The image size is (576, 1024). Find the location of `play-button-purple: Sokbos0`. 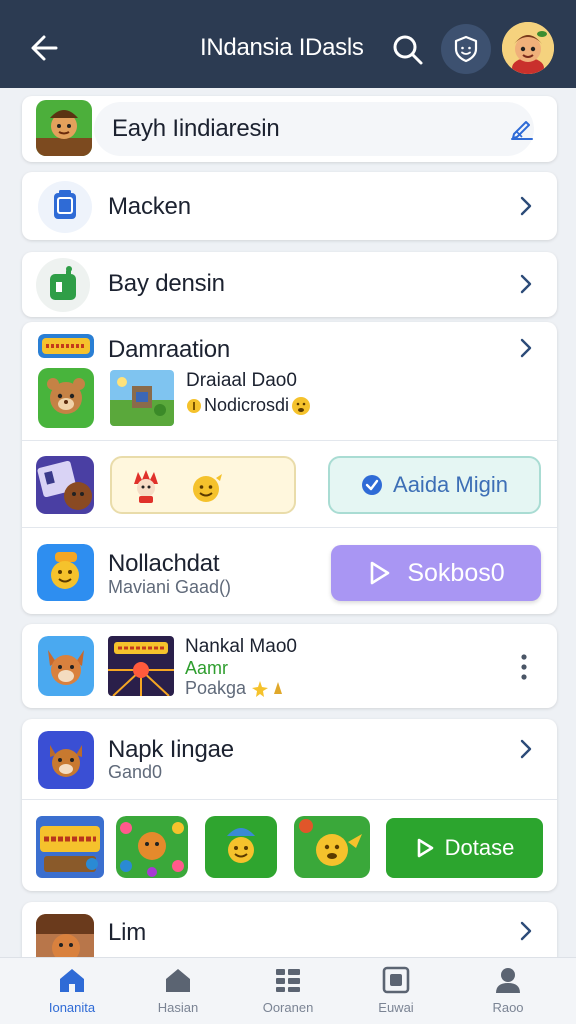

play-button-purple: Sokbos0 is located at coordinates (436, 573).